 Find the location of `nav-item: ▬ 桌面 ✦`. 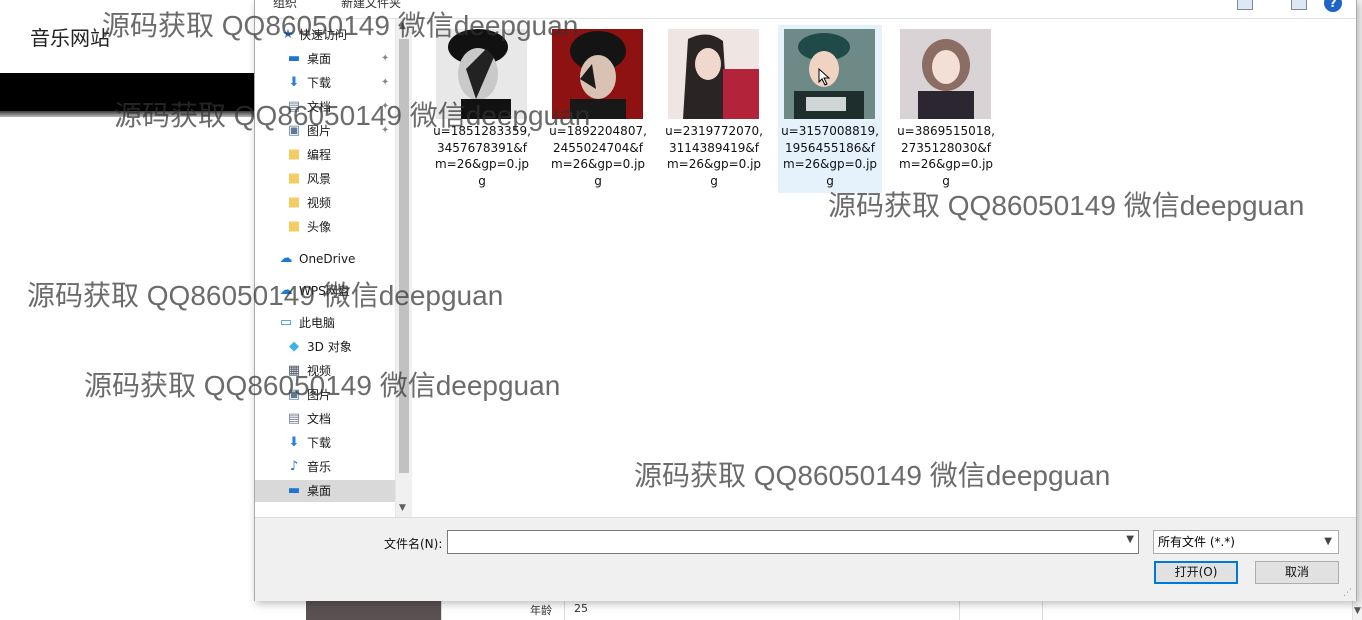

nav-item: ▬ 桌面 ✦ is located at coordinates (325, 59).